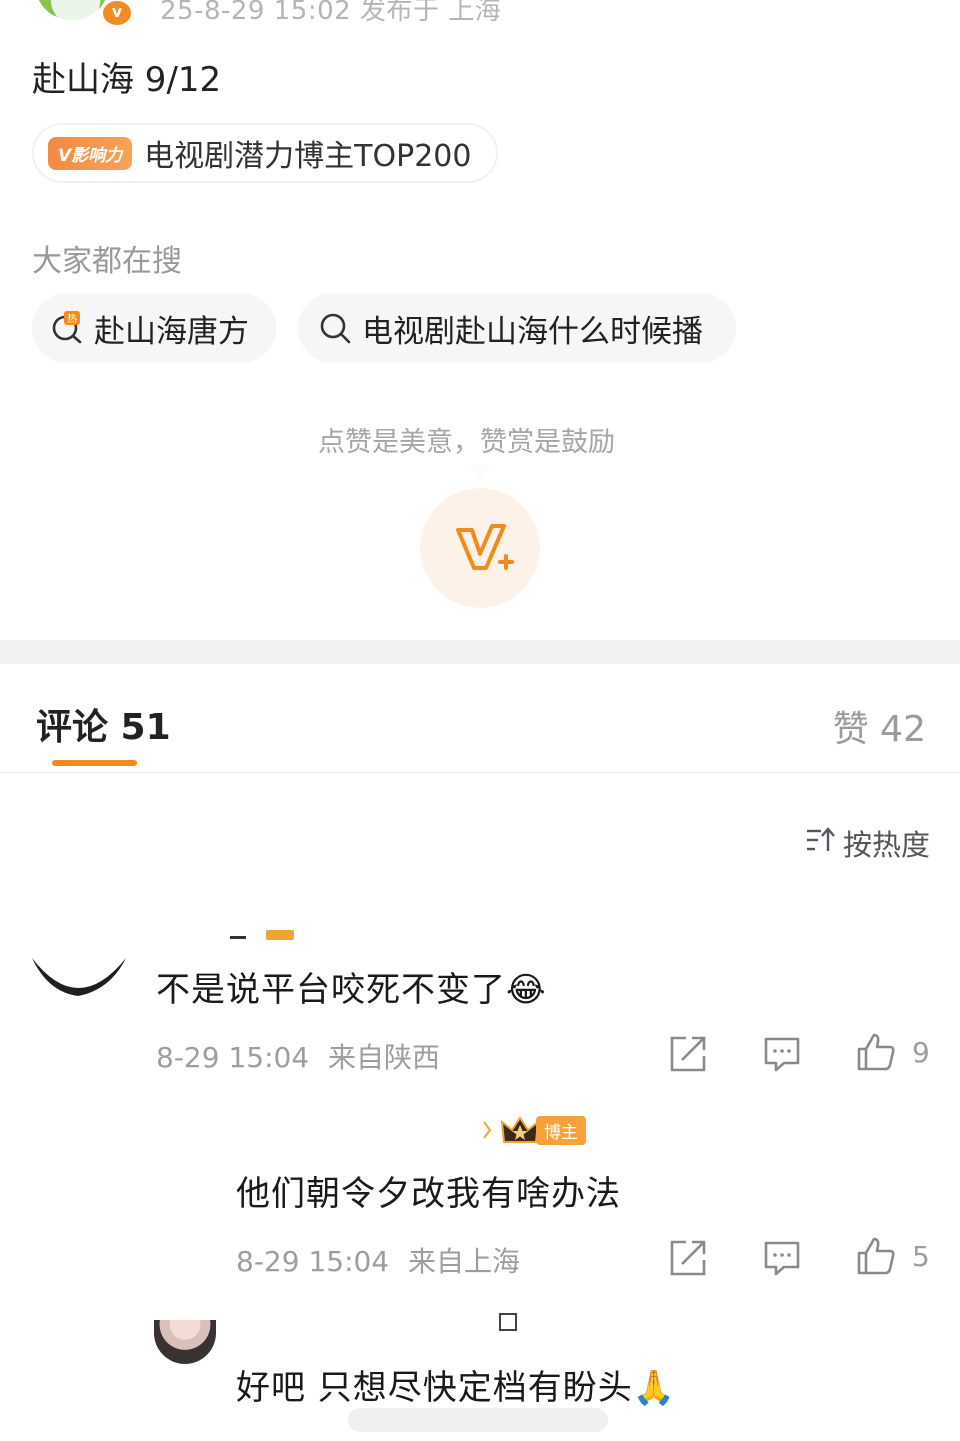  I want to click on search-chip-2: 电视剧赴山海什么时候播, so click(517, 328).